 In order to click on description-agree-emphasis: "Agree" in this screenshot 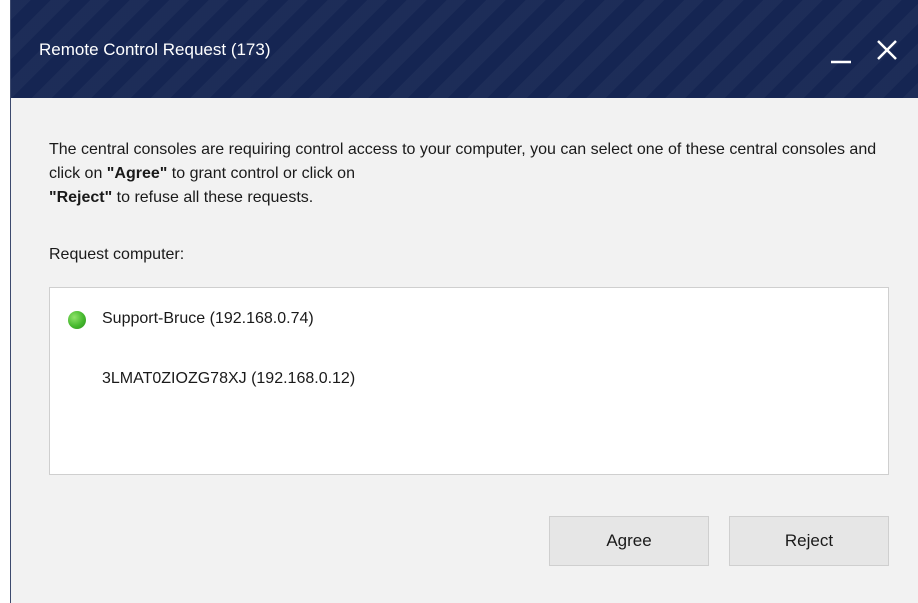, I will do `click(137, 173)`.